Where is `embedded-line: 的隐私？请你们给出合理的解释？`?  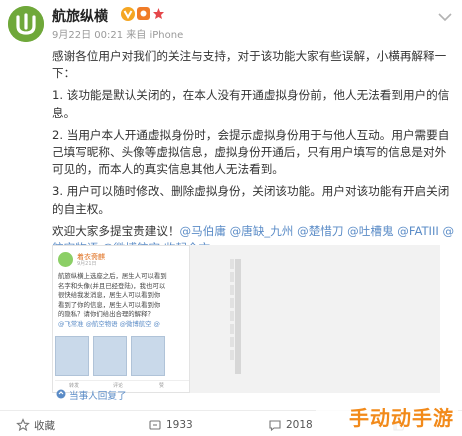 embedded-line: 的隐私？请你们给出合理的解释？ is located at coordinates (106, 314).